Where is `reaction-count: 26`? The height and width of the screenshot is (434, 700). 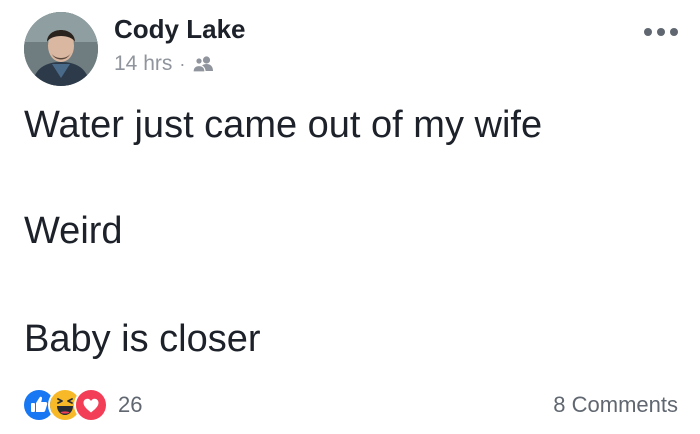
reaction-count: 26 is located at coordinates (130, 404).